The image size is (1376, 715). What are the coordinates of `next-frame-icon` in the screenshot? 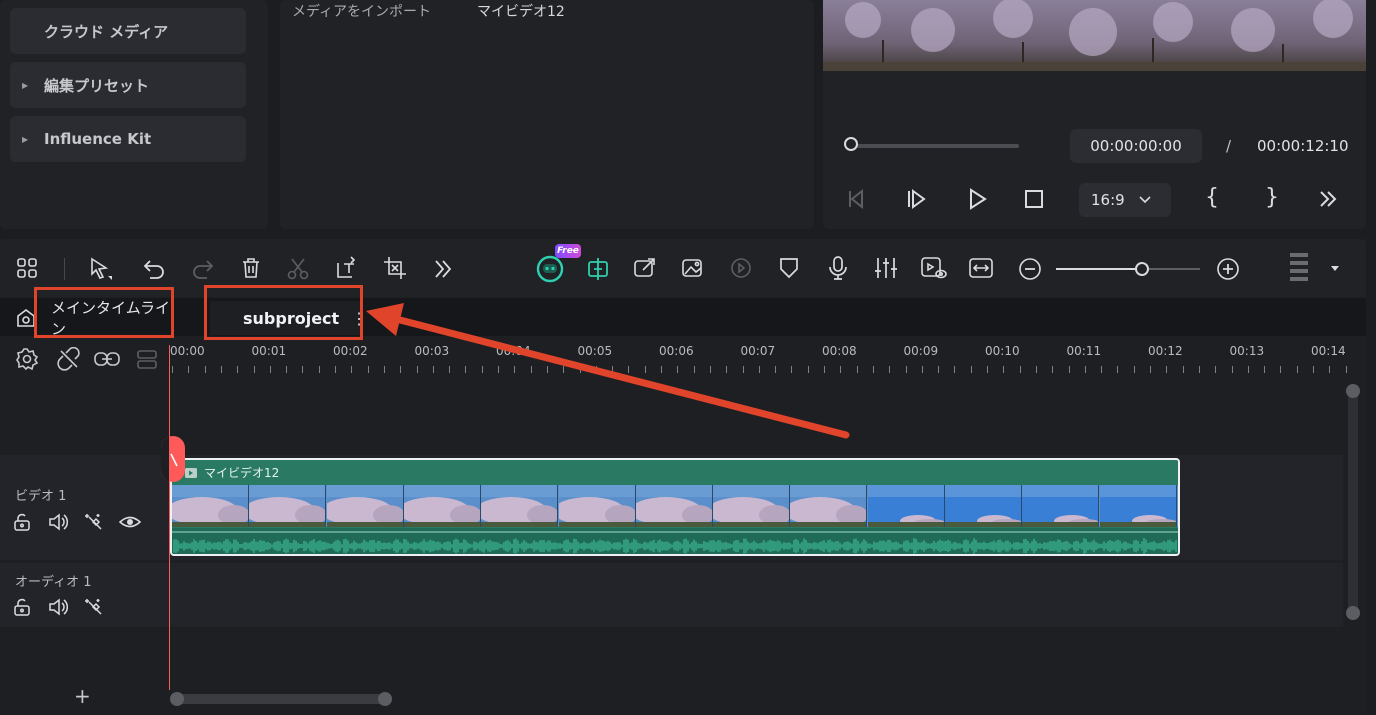 It's located at (917, 199).